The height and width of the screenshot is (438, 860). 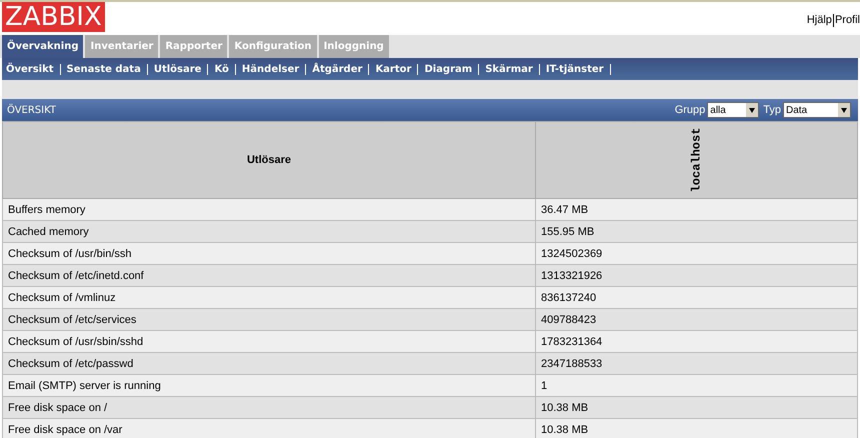 I want to click on table-cell: Checksum of /usr/bin/ssh, so click(x=269, y=253).